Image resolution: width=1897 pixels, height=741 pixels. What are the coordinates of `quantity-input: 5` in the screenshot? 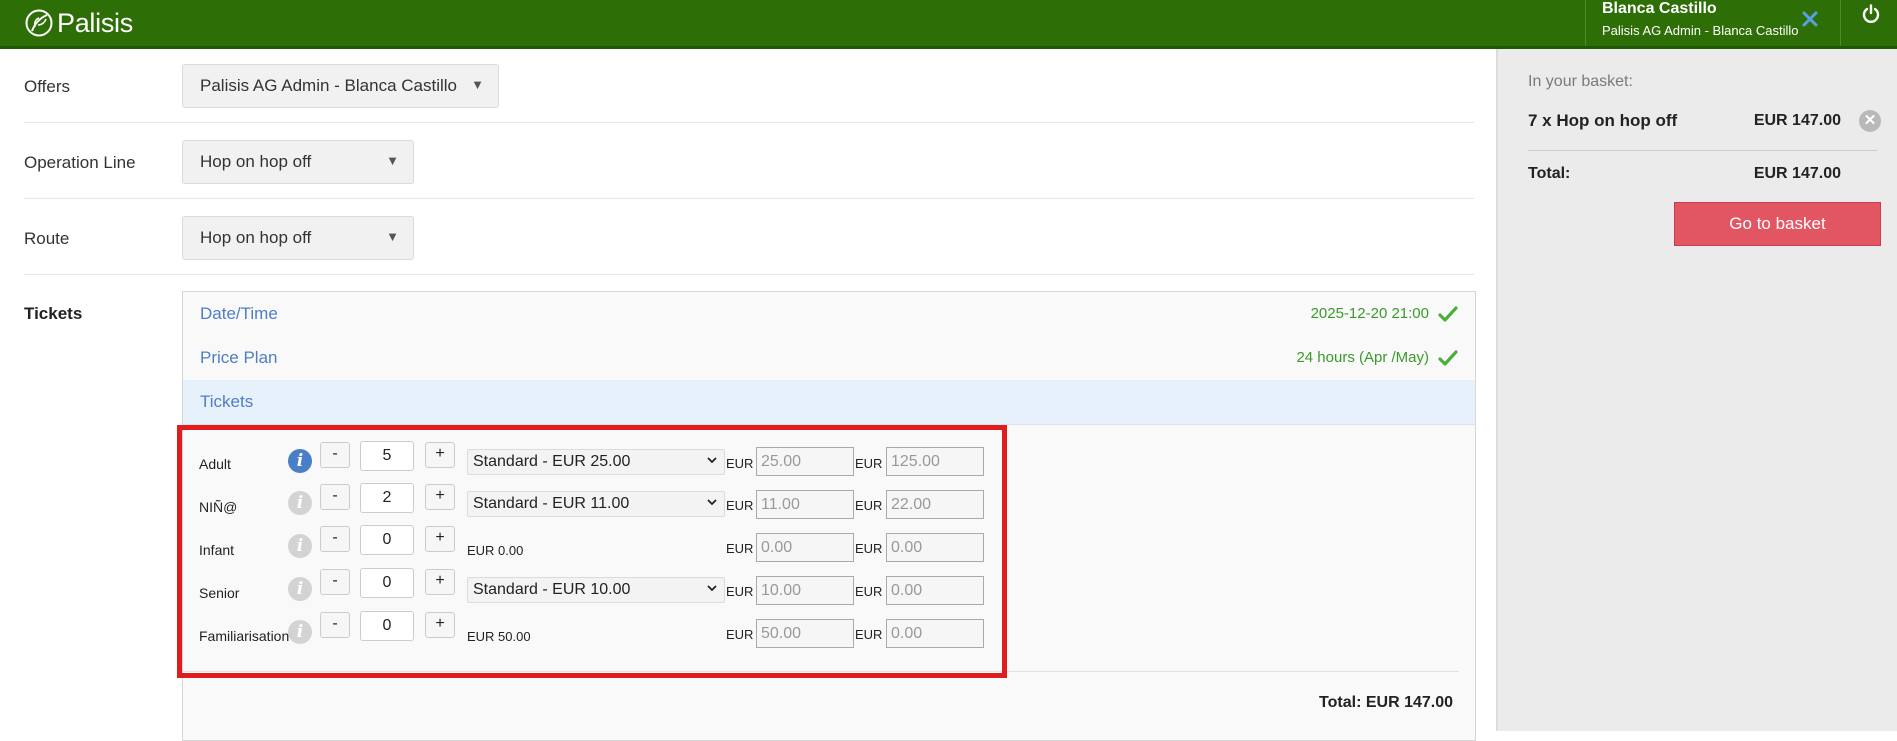 It's located at (387, 456).